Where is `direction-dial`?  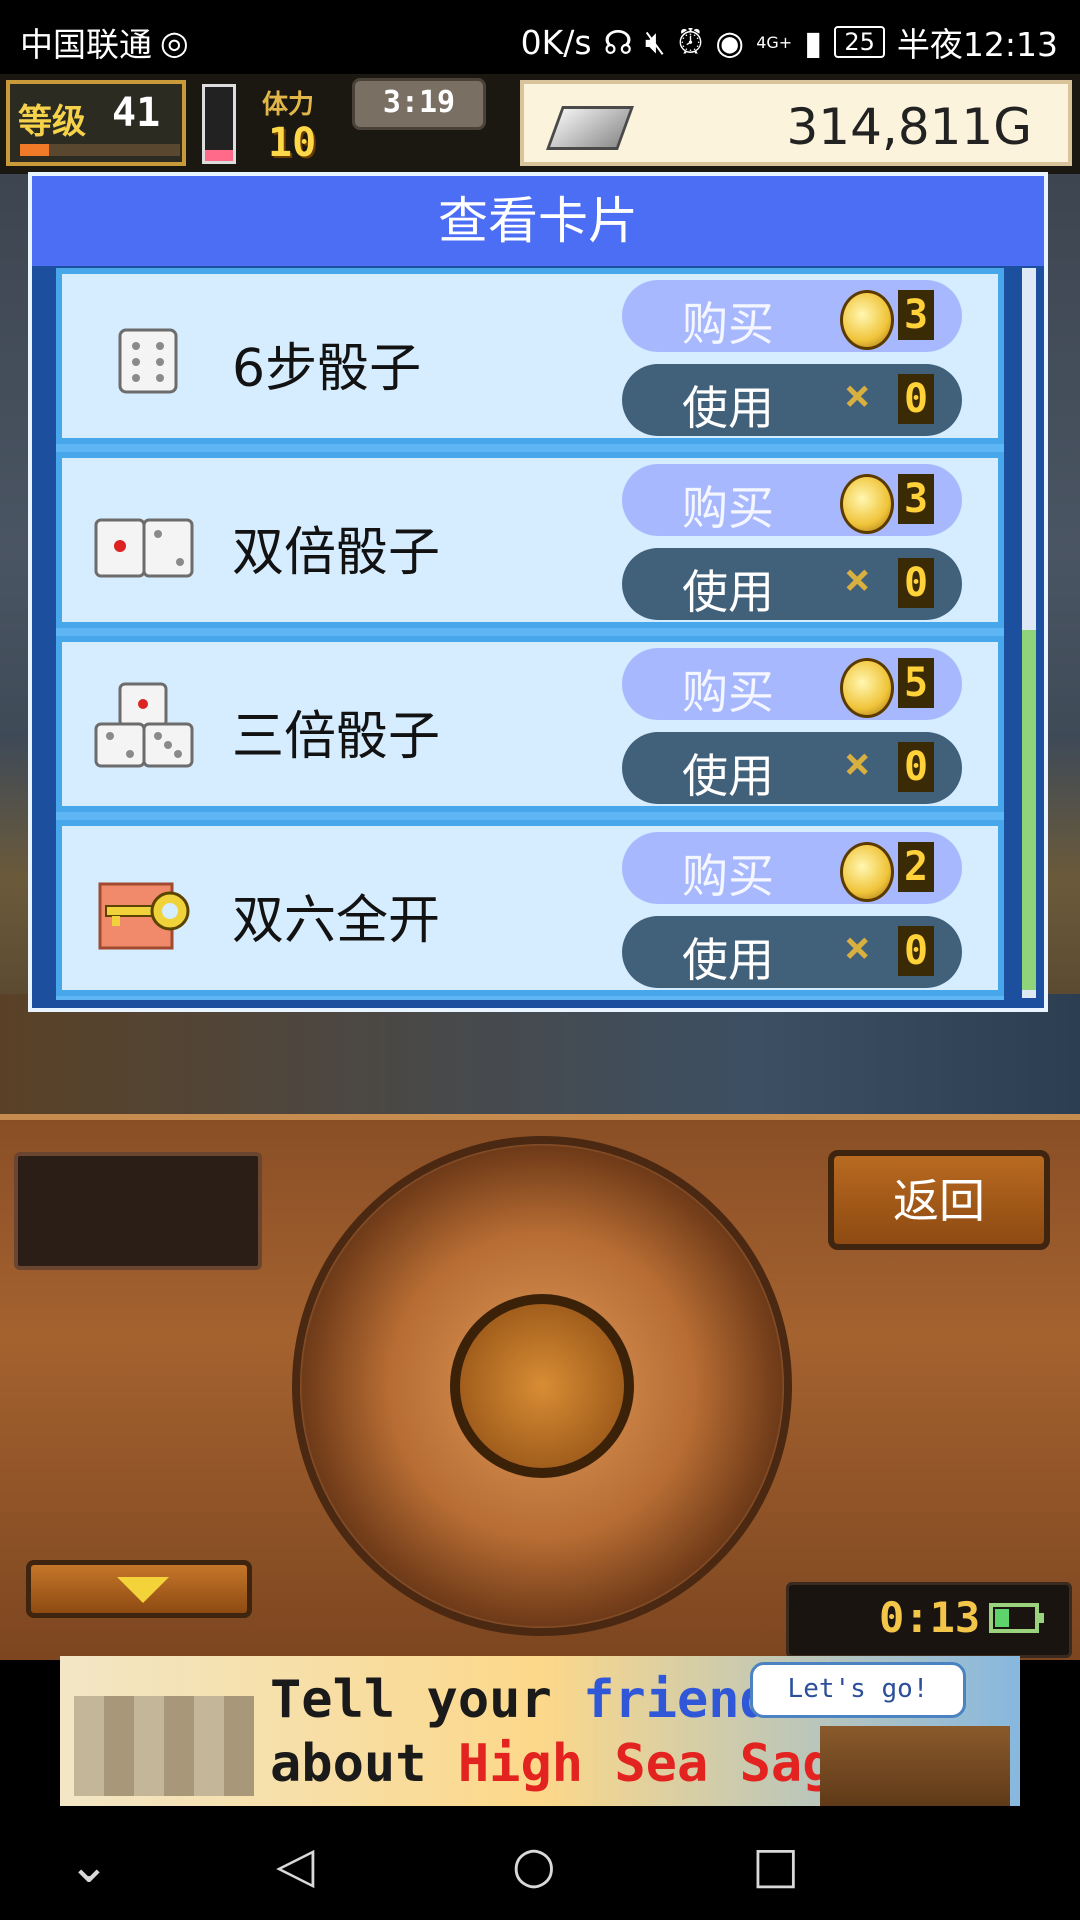 direction-dial is located at coordinates (542, 1386).